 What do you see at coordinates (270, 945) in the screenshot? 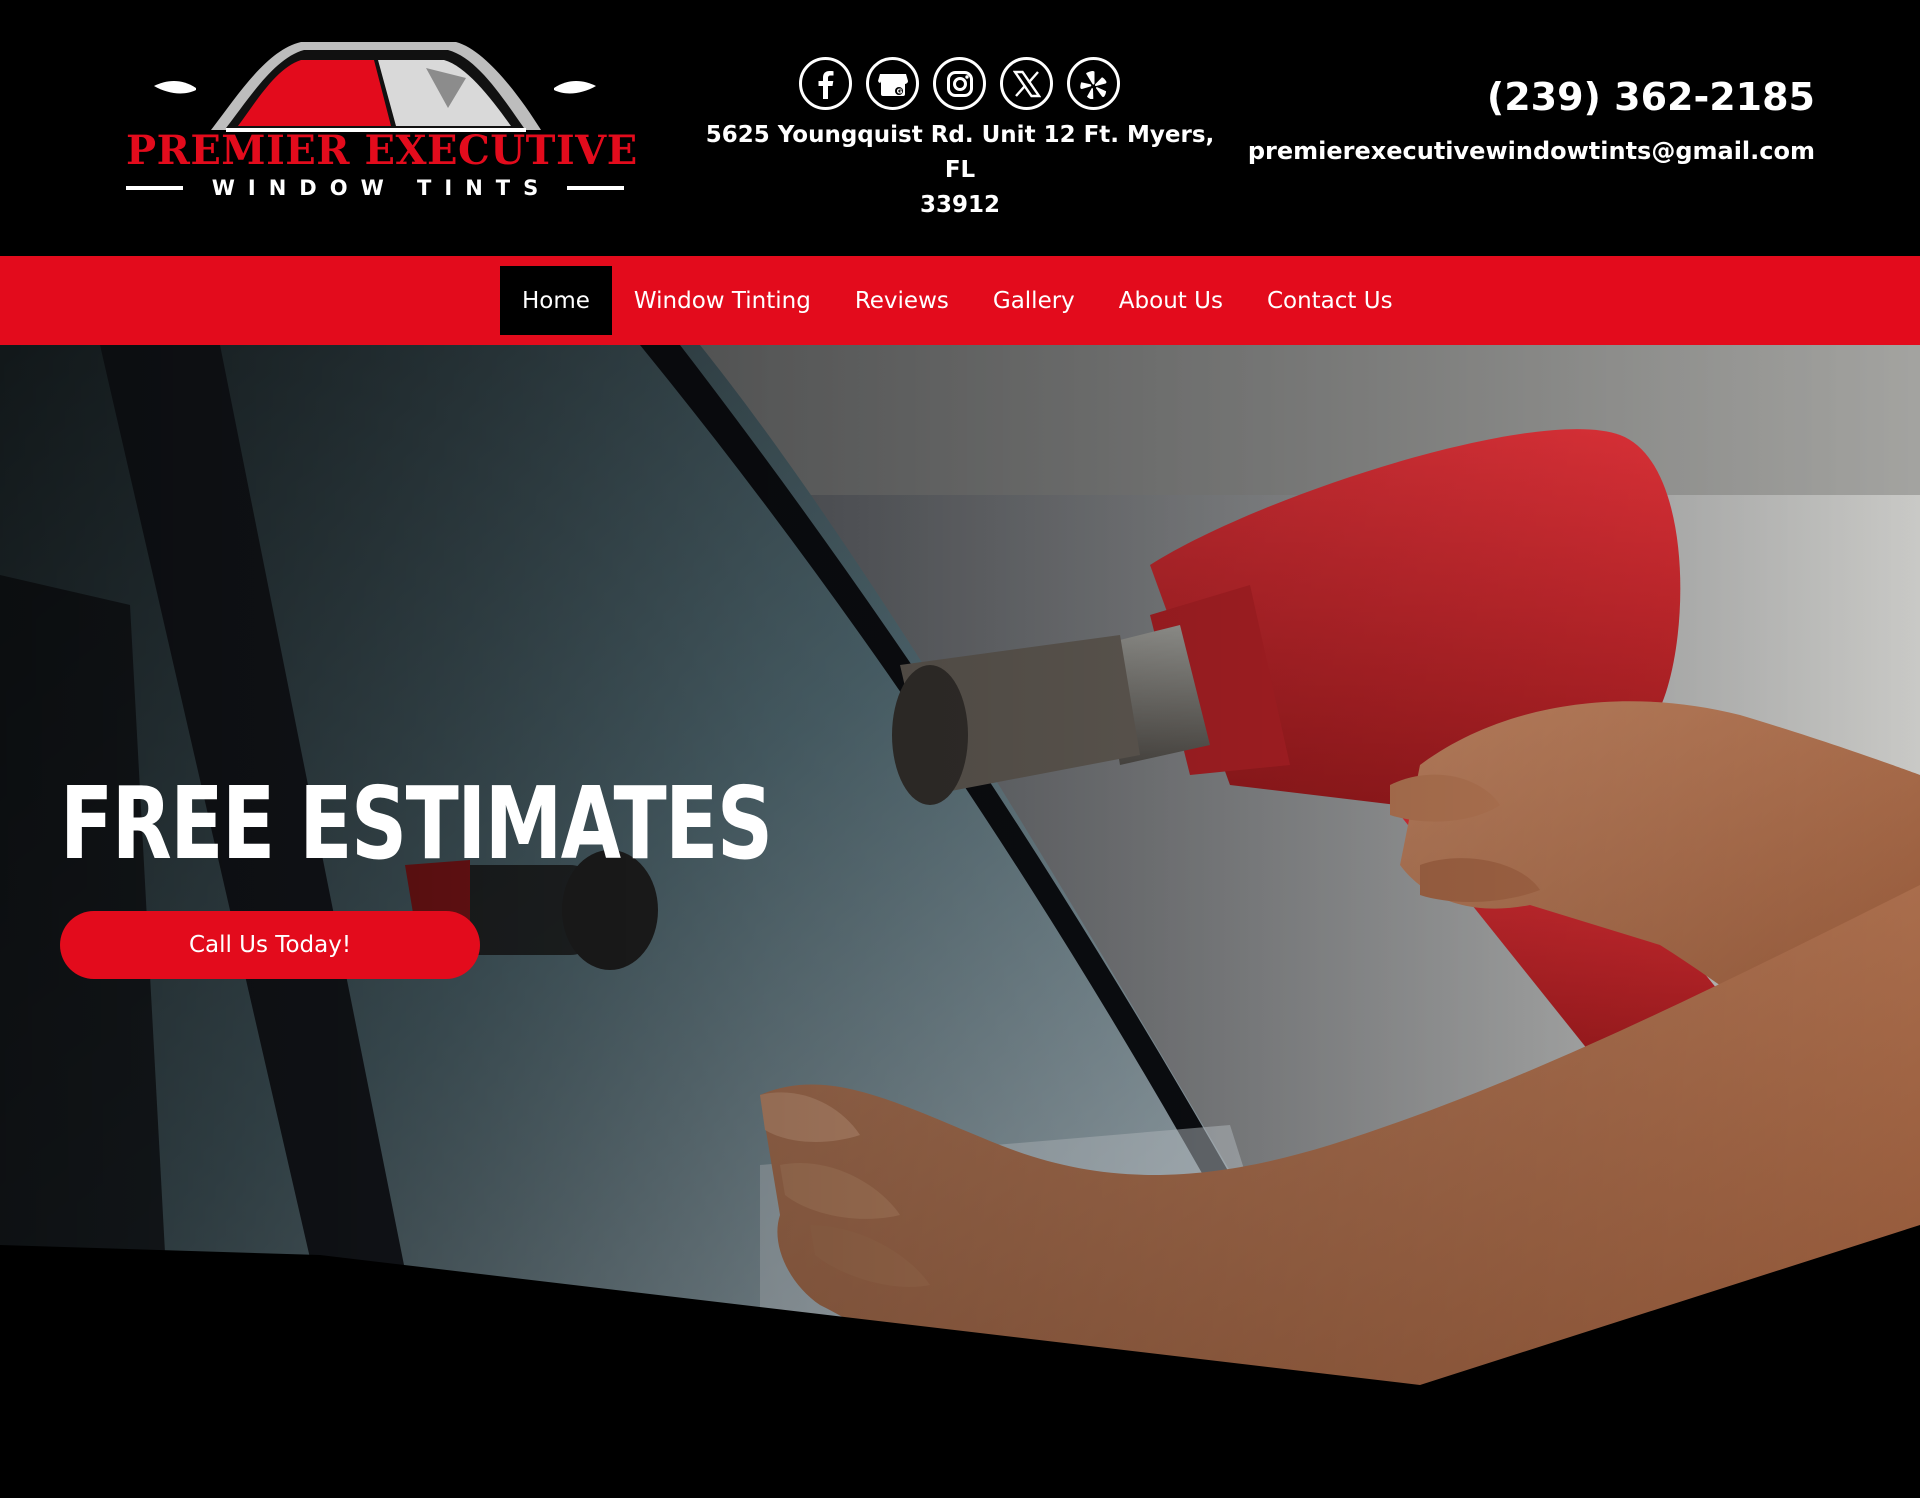
I see `call-us-today-button: Call Us Today!` at bounding box center [270, 945].